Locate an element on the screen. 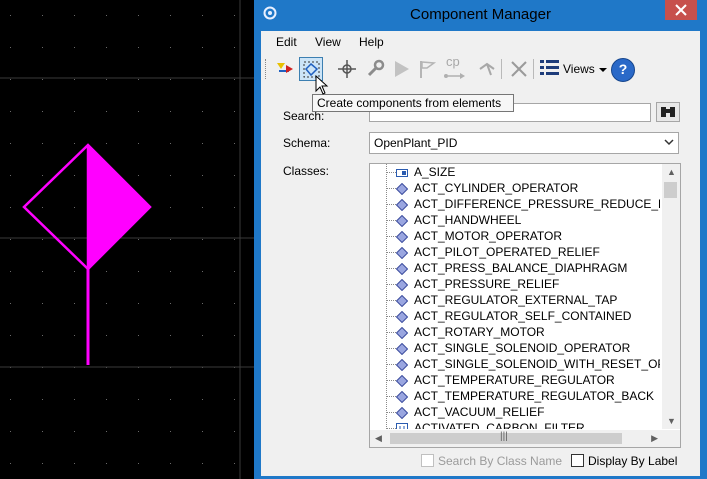  class-list-item: ACT_REGULATOR_SELF_CONTAINED is located at coordinates (515, 316).